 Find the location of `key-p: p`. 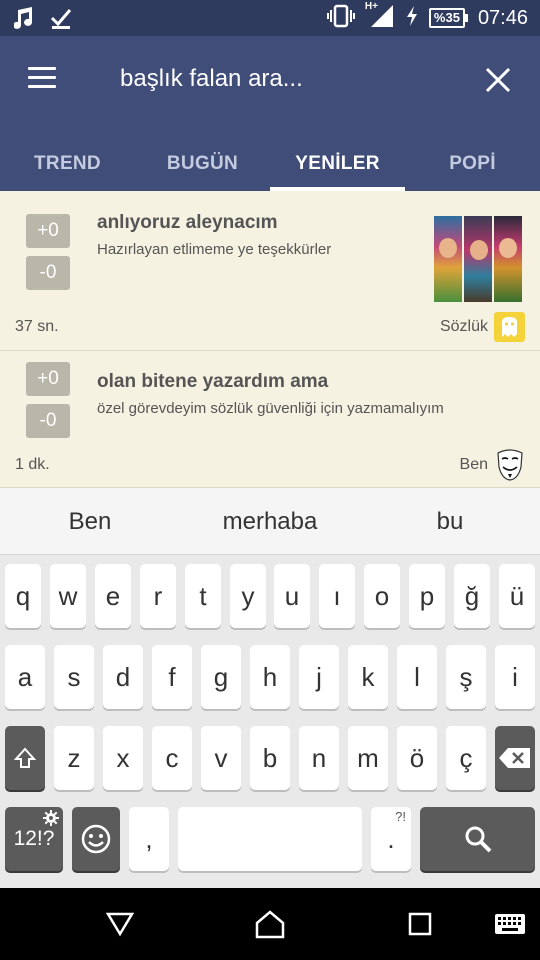

key-p: p is located at coordinates (427, 596).